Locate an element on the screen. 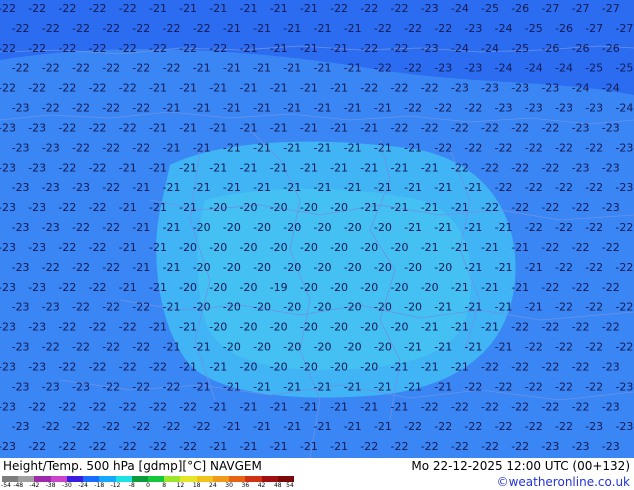 Image resolution: width=634 pixels, height=490 pixels. temperature-label: -27 is located at coordinates (581, 8).